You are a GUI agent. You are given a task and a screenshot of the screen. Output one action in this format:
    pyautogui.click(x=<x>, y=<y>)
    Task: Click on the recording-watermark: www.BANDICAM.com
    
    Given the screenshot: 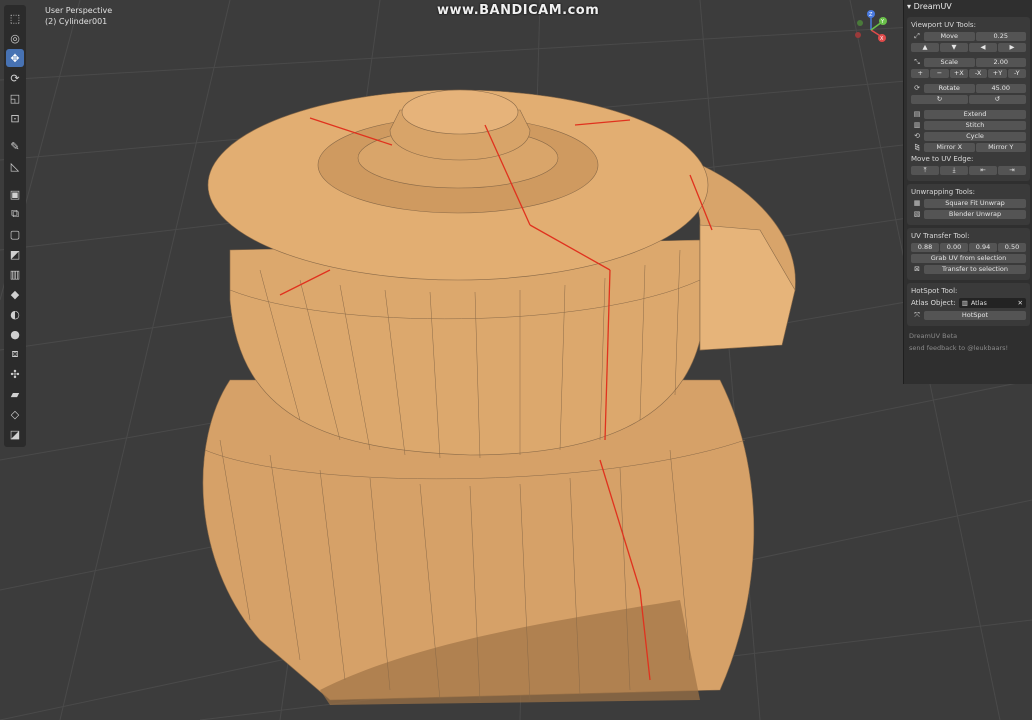 What is the action you would take?
    pyautogui.click(x=518, y=10)
    